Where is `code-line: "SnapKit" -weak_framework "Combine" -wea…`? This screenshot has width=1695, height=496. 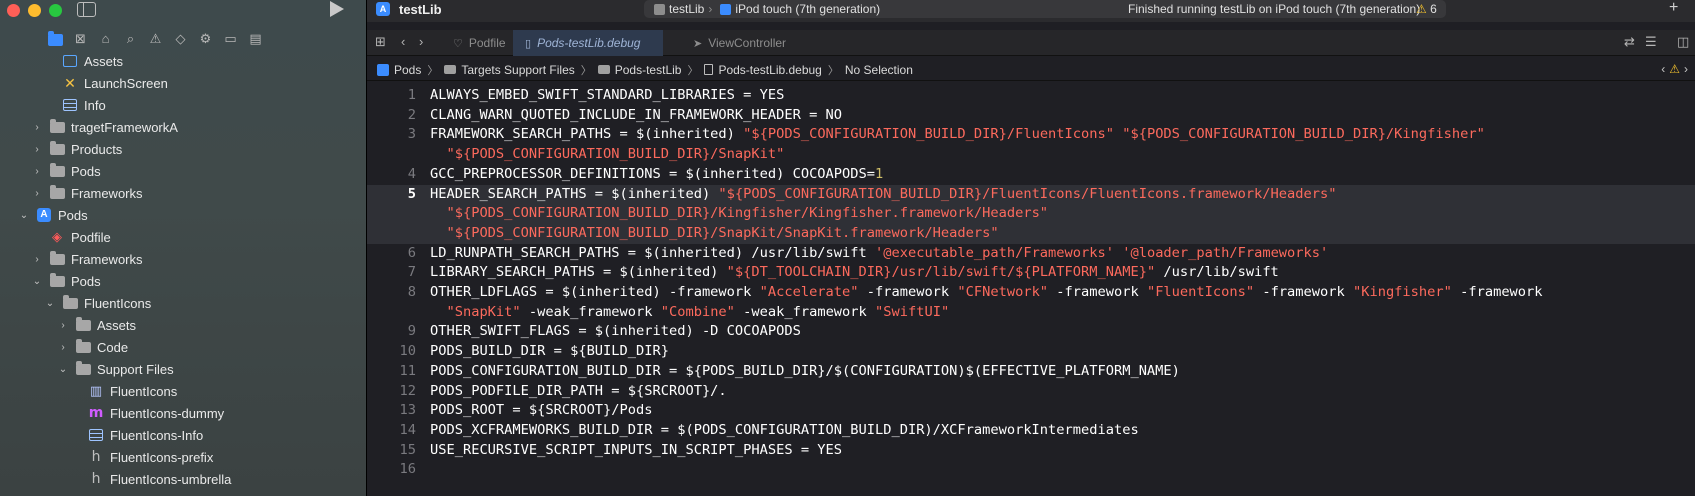 code-line: "SnapKit" -weak_framework "Combine" -wea… is located at coordinates (1031, 313).